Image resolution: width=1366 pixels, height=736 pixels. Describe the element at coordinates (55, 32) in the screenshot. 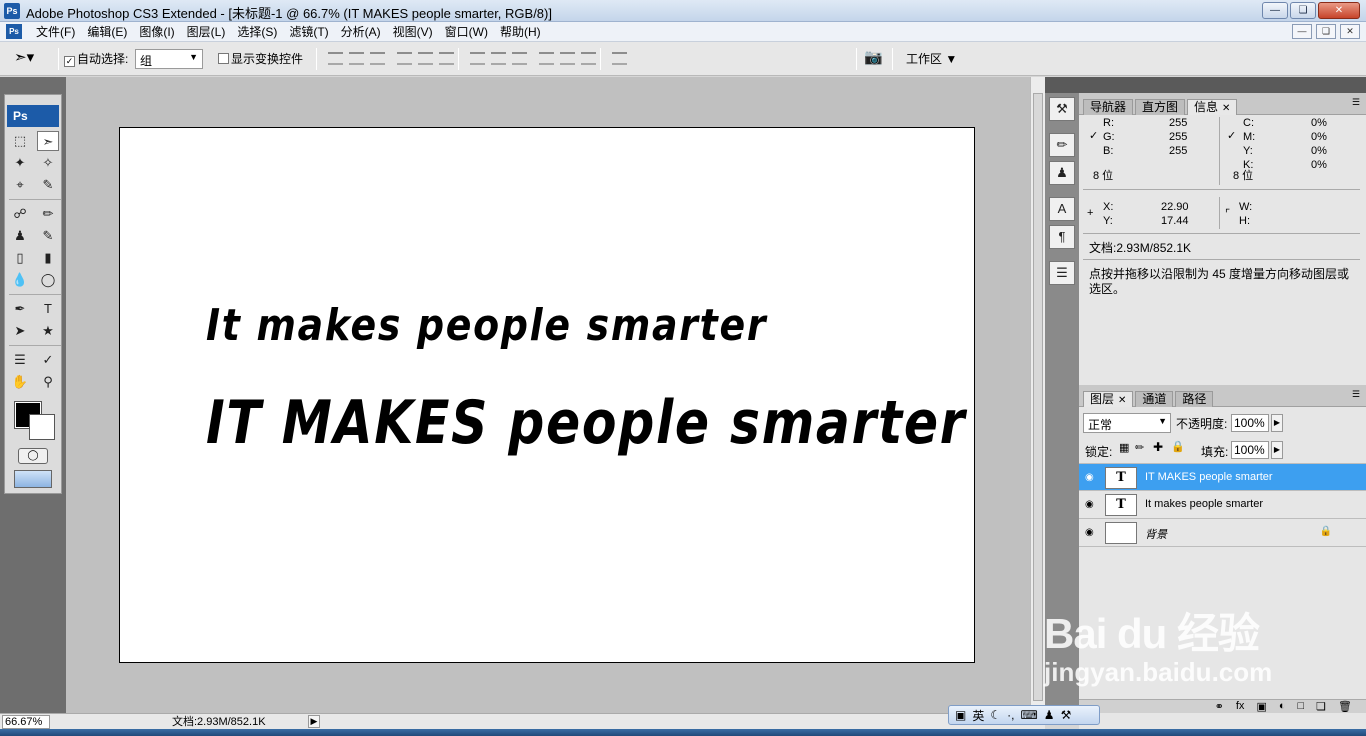

I see `menu-file: 文件(F)` at that location.